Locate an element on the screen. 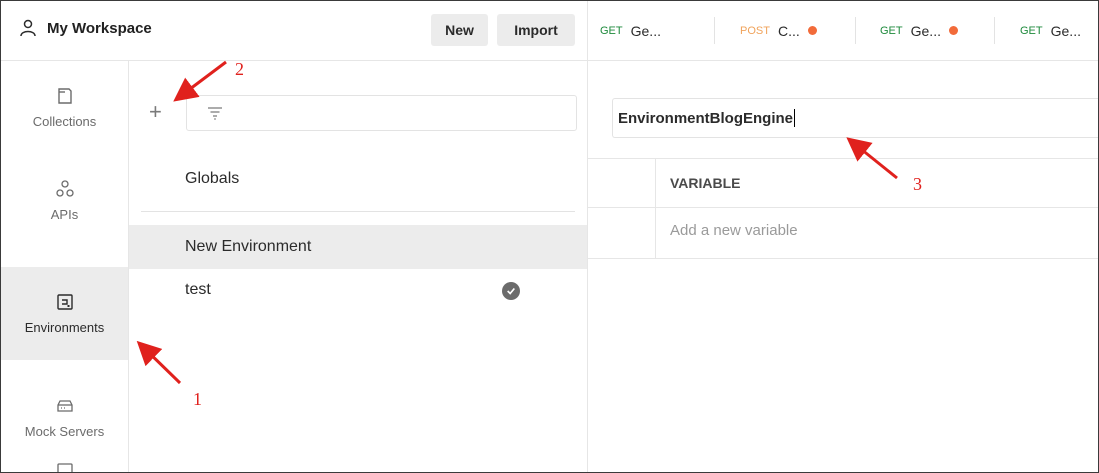 This screenshot has width=1099, height=473. sidebar-item-label: APIs is located at coordinates (64, 214).